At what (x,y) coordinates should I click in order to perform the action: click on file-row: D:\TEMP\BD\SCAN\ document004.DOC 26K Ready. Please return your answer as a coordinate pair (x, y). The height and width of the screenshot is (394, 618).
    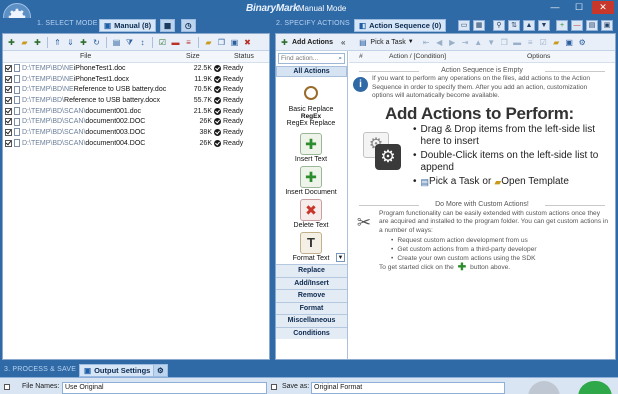
    Looking at the image, I should click on (136, 143).